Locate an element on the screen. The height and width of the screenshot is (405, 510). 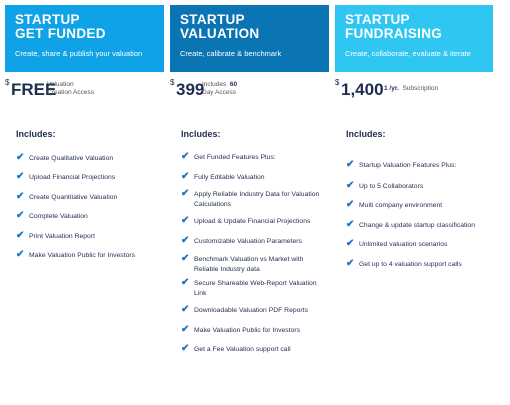
price-note: 1 /yr. Subscription is located at coordinates (411, 89).